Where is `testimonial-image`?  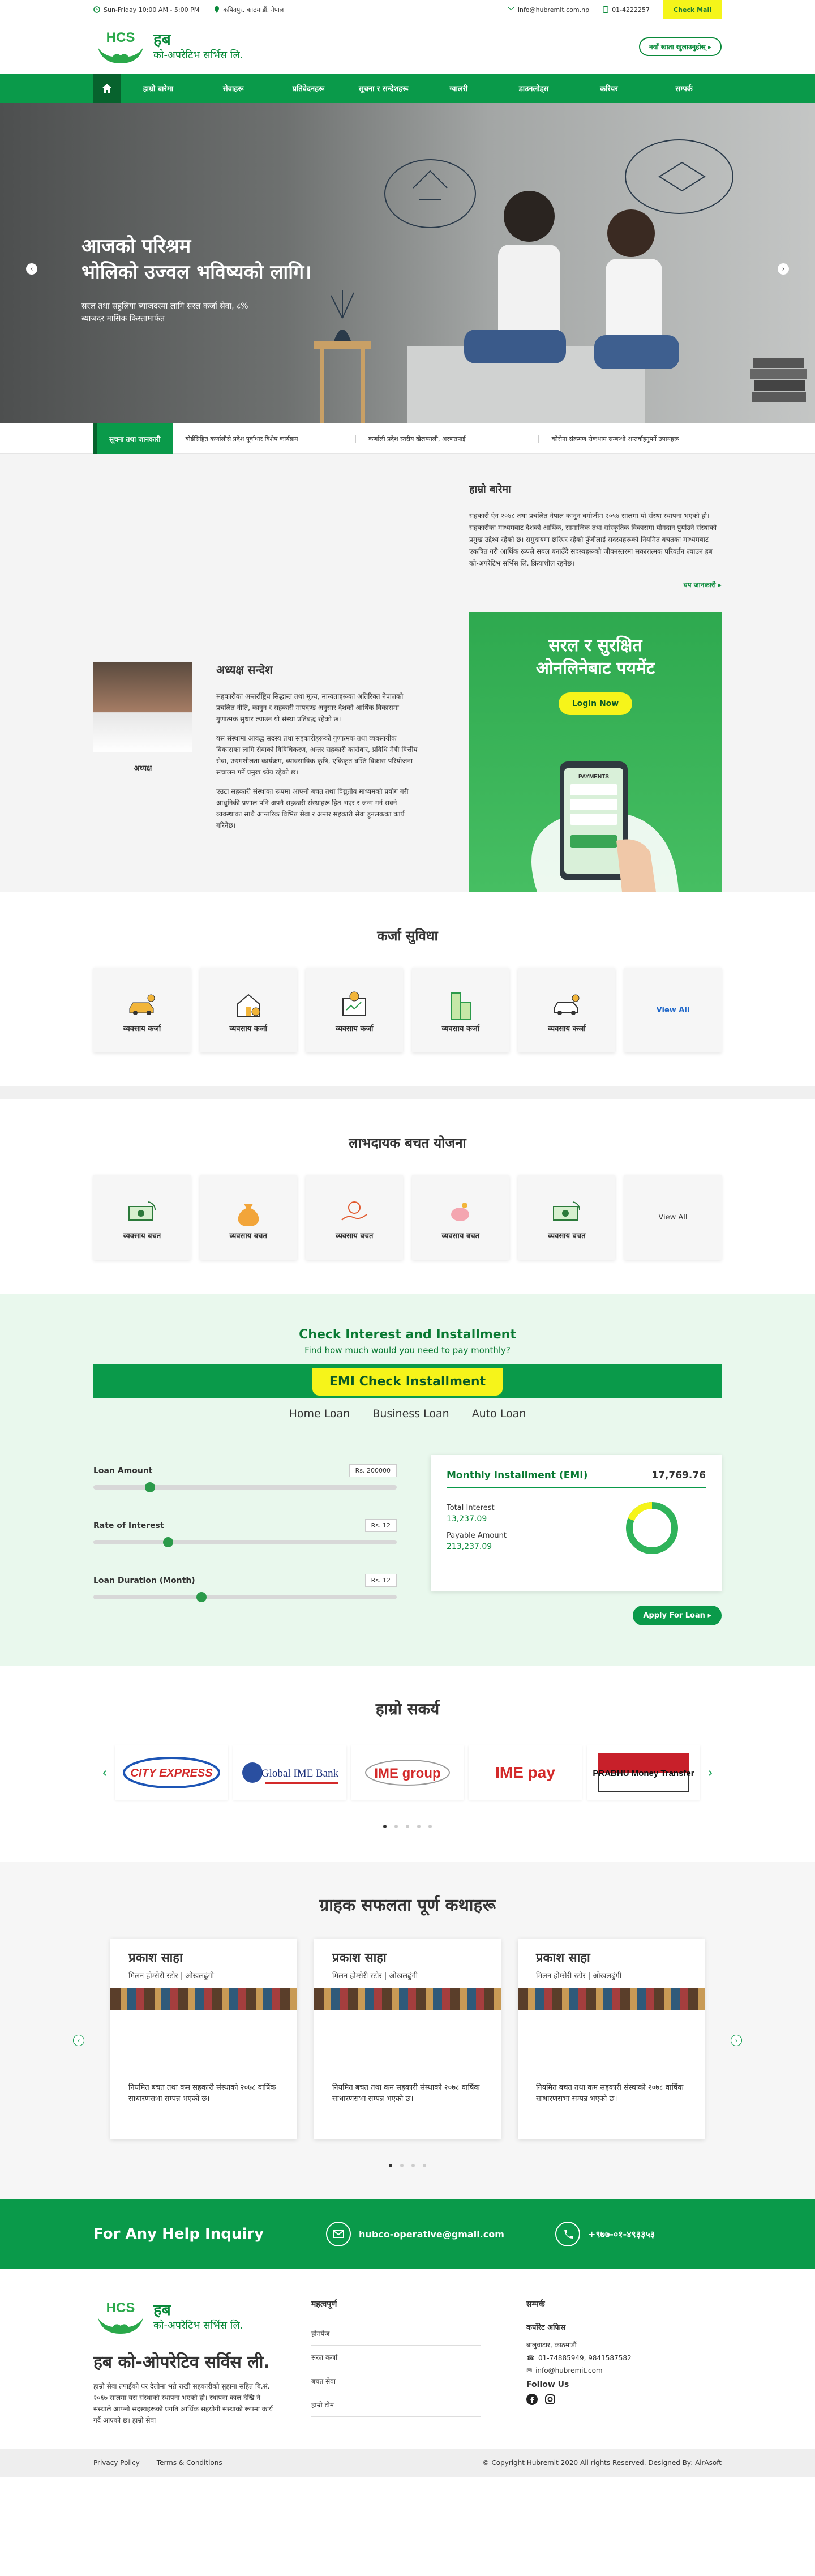 testimonial-image is located at coordinates (203, 1999).